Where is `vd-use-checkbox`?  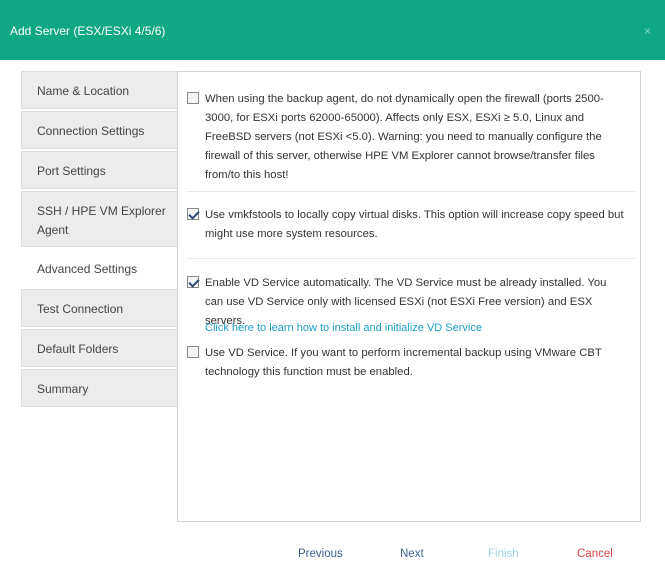 vd-use-checkbox is located at coordinates (193, 352).